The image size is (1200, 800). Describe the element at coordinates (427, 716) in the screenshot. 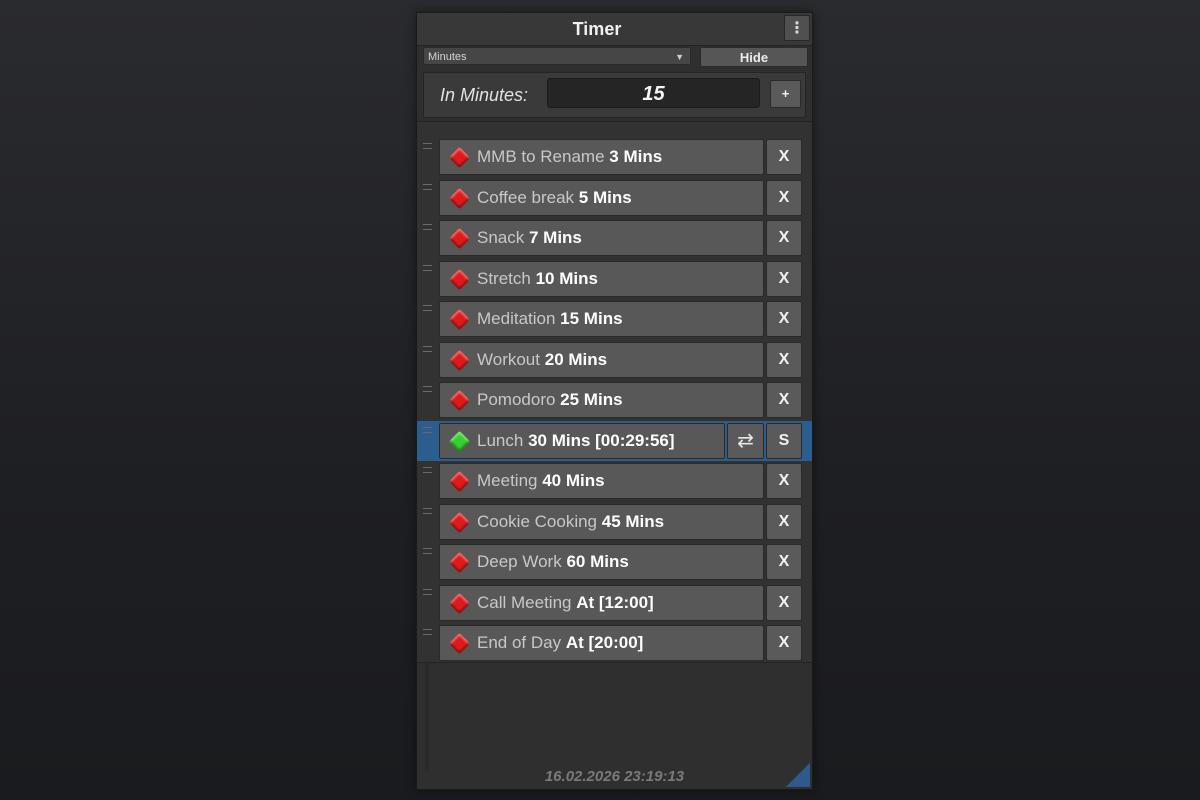

I see `scroll-track` at that location.